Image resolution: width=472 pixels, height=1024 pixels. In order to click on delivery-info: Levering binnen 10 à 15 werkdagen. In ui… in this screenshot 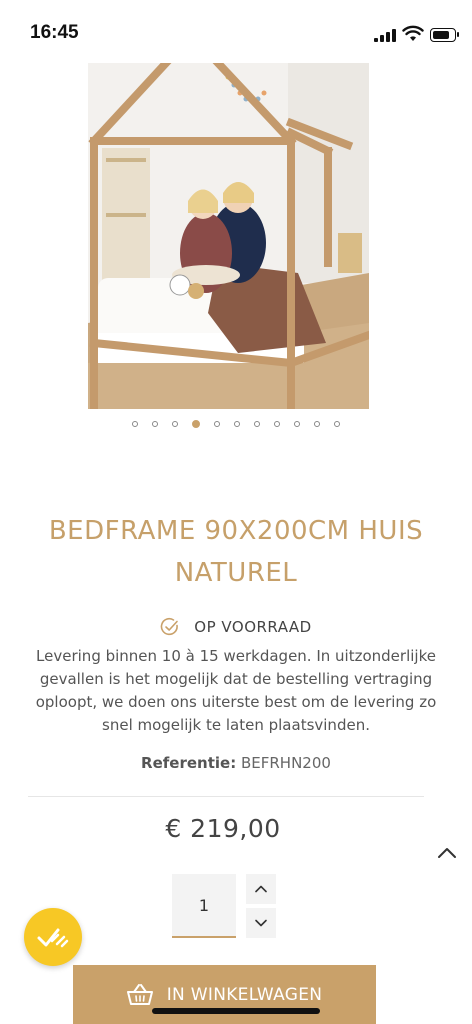, I will do `click(236, 690)`.